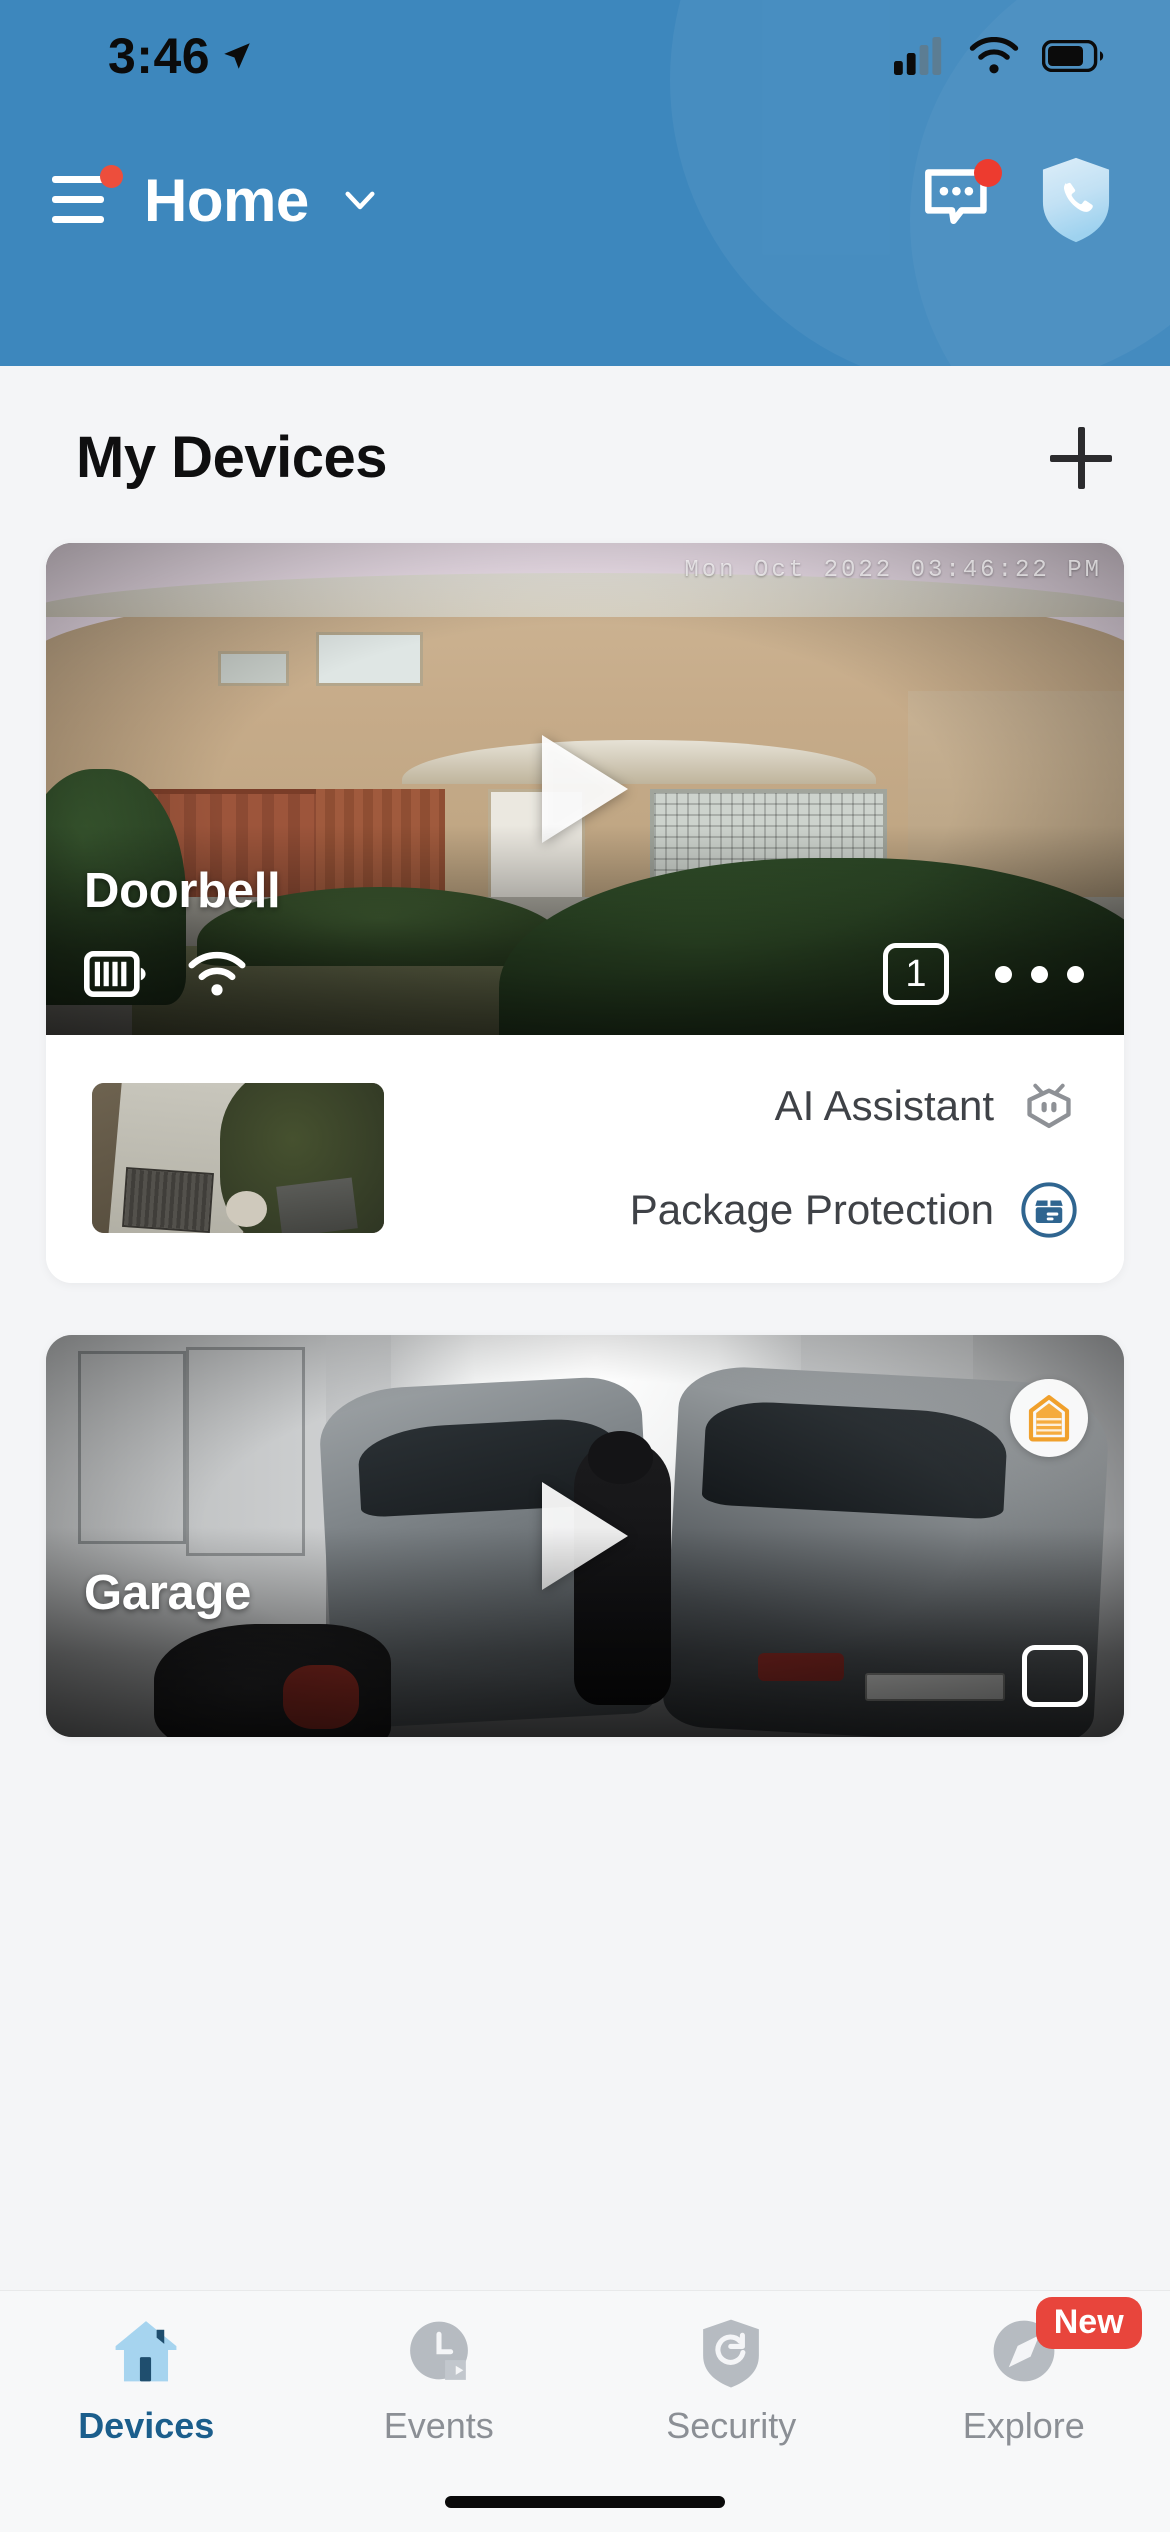 This screenshot has height=2532, width=1170. What do you see at coordinates (918, 56) in the screenshot?
I see `cellular-signal-icon` at bounding box center [918, 56].